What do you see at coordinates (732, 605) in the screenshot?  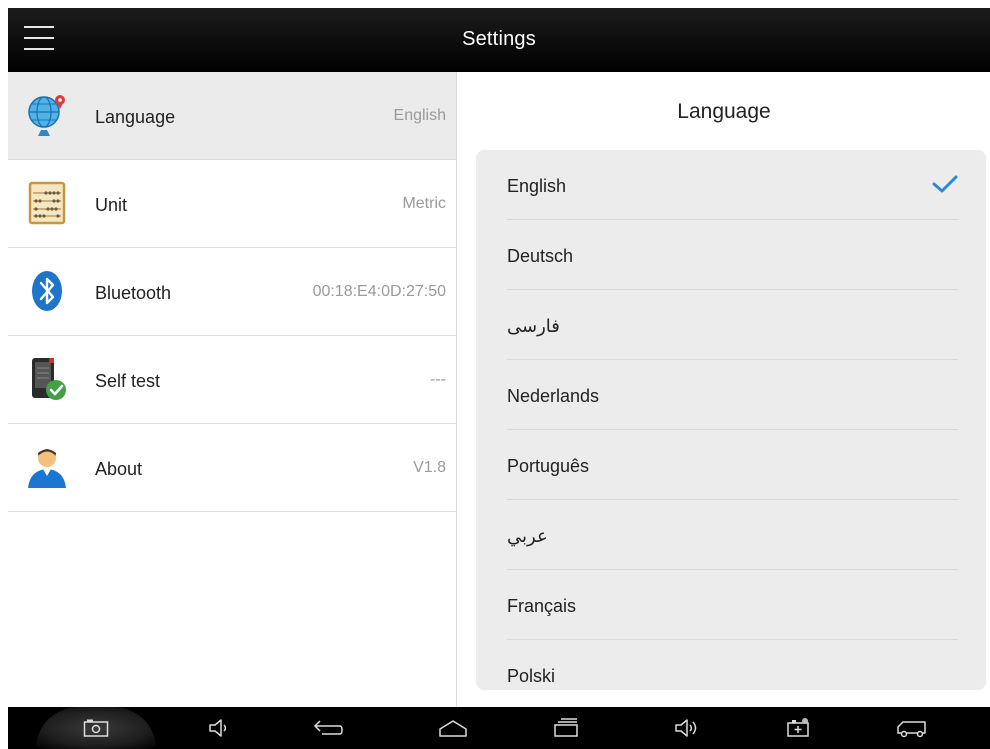 I see `language-option-francais: Français` at bounding box center [732, 605].